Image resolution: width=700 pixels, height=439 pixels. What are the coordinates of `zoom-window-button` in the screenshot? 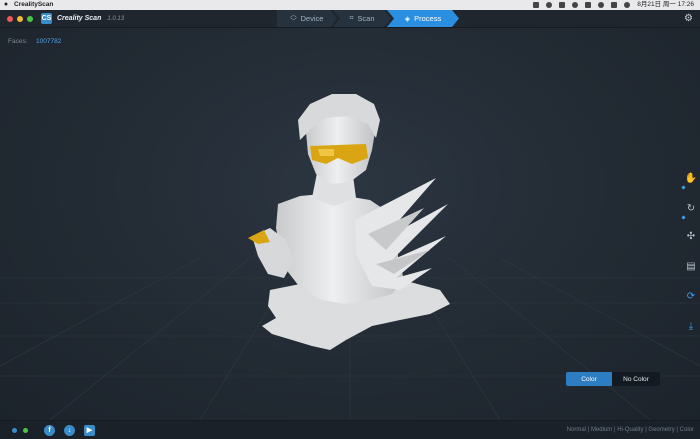 It's located at (30, 18).